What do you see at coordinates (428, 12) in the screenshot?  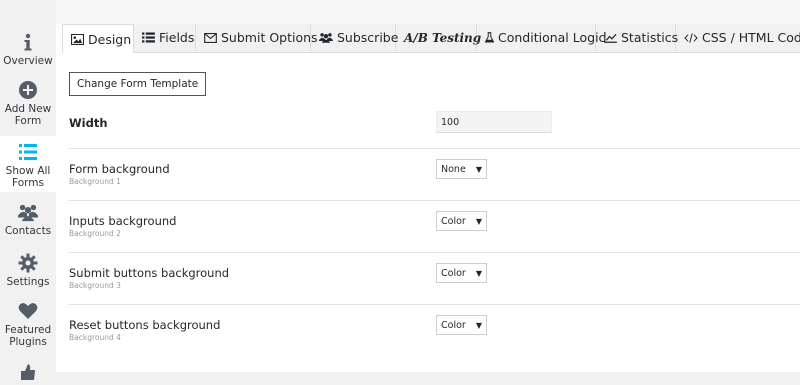 I see `top-strip` at bounding box center [428, 12].